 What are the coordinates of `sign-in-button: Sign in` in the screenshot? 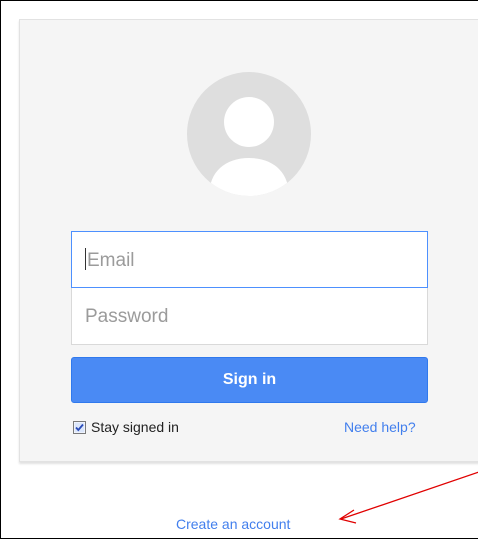 It's located at (249, 380).